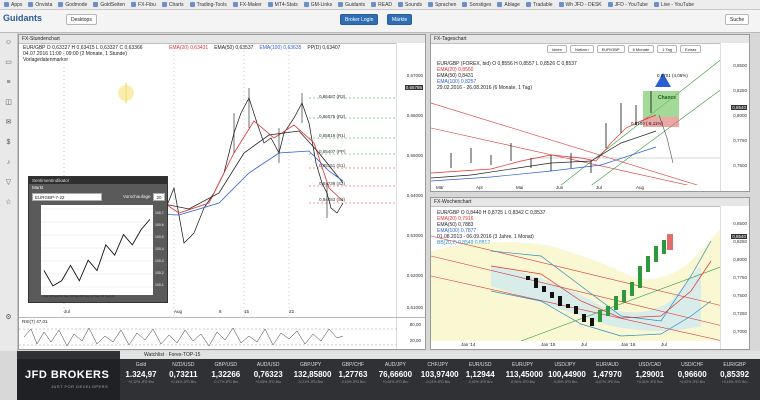 This screenshot has height=400, width=760. What do you see at coordinates (440, 373) in the screenshot?
I see `quote-tile: CHF/JPY 103,97400 -0,03% JFD Bro` at bounding box center [440, 373].